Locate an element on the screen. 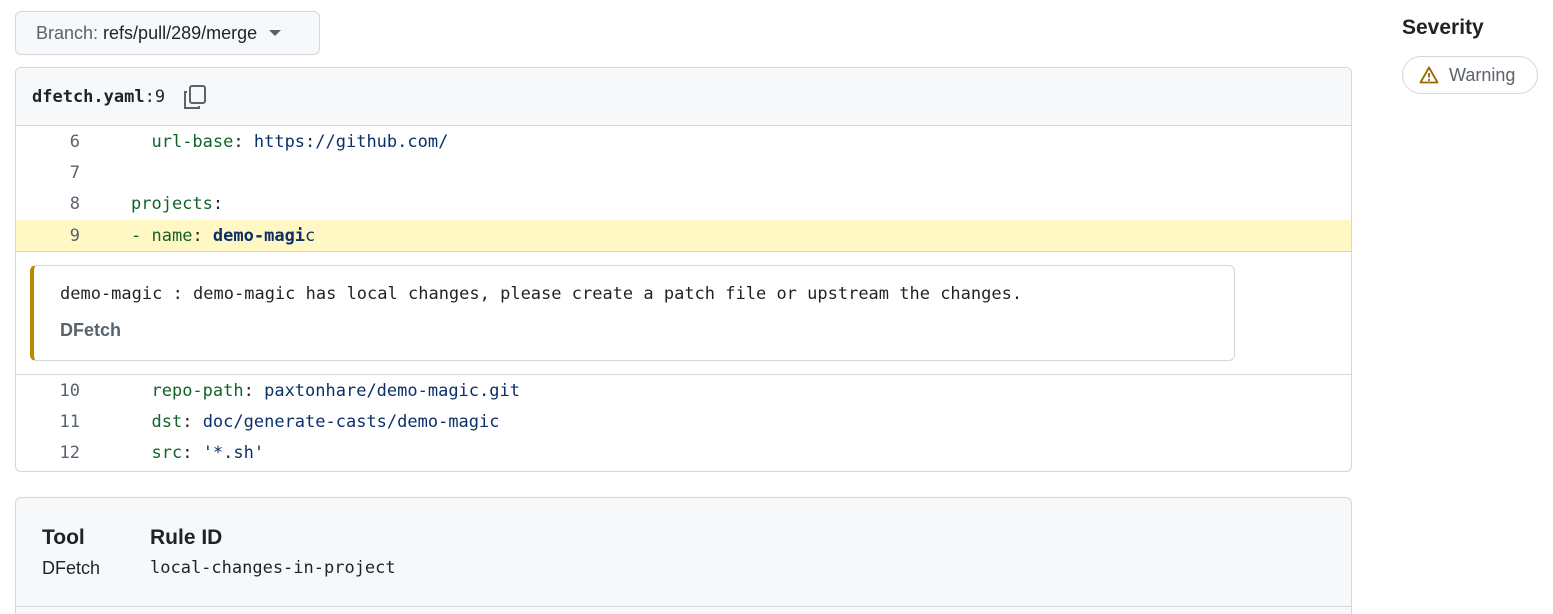  code-line: 6 url-base: https://github.com/ is located at coordinates (683, 141).